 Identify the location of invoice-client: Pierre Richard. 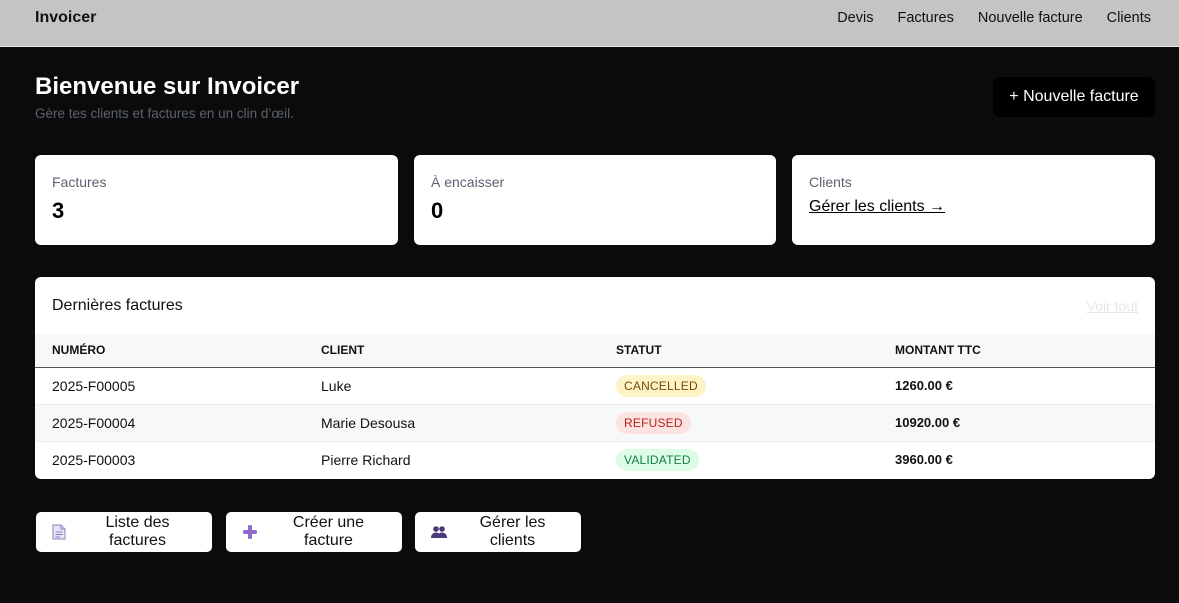
(366, 459).